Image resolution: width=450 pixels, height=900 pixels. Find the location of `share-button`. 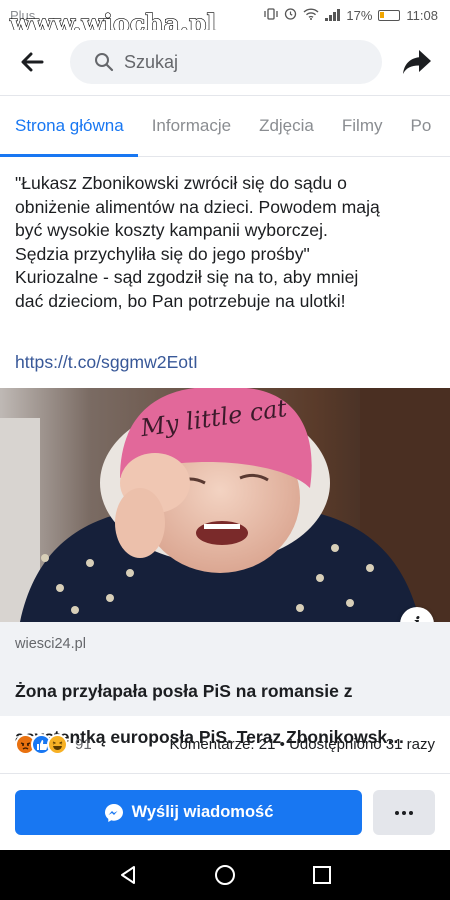

share-button is located at coordinates (417, 62).